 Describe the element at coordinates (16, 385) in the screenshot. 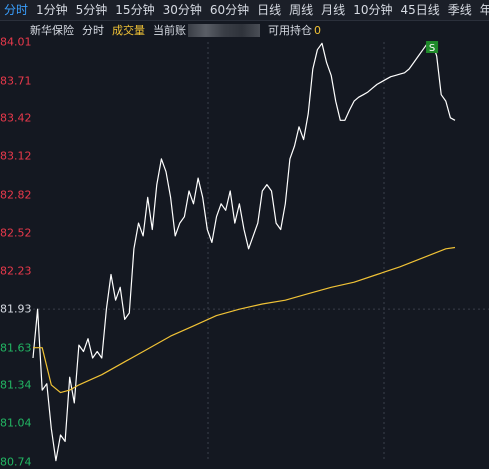

I see `price-tick-label: 81.34` at that location.